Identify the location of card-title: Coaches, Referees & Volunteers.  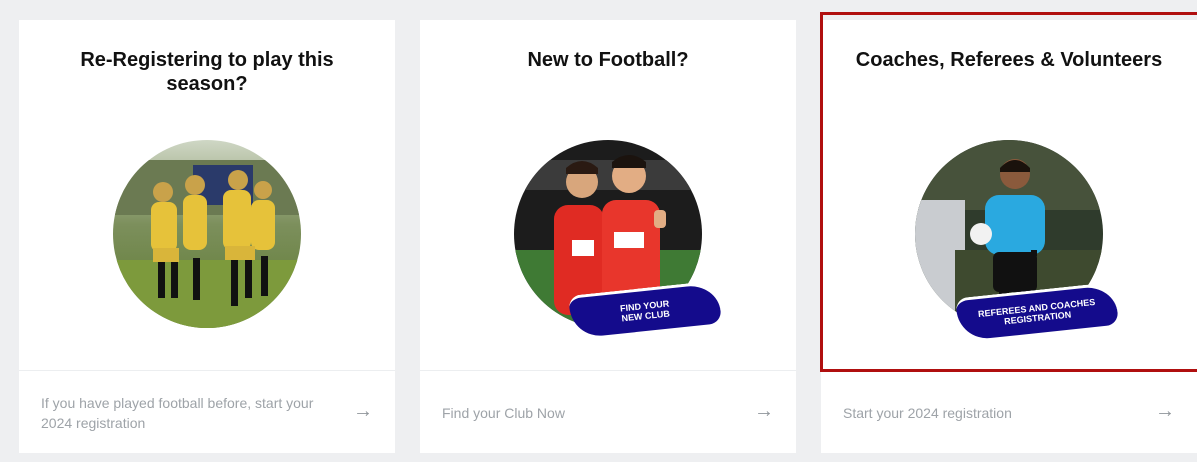
(1009, 60).